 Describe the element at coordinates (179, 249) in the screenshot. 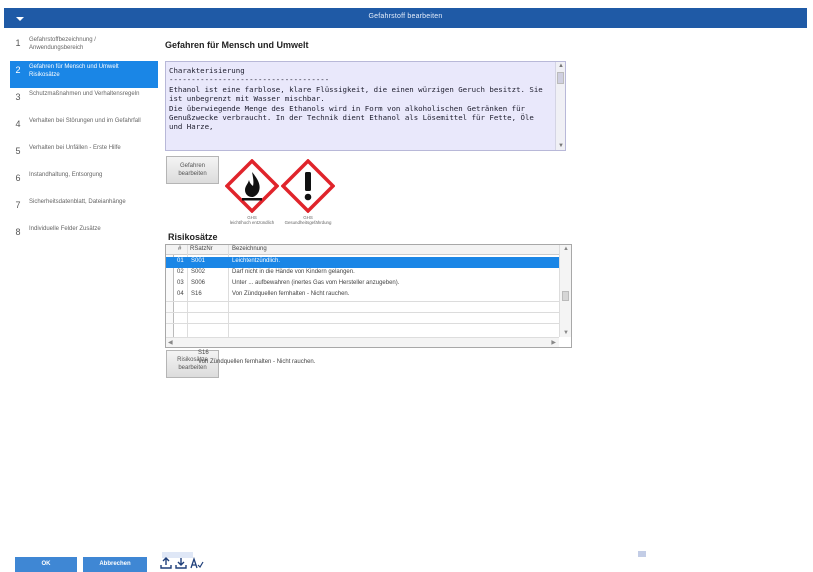

I see `column-header: #` at that location.